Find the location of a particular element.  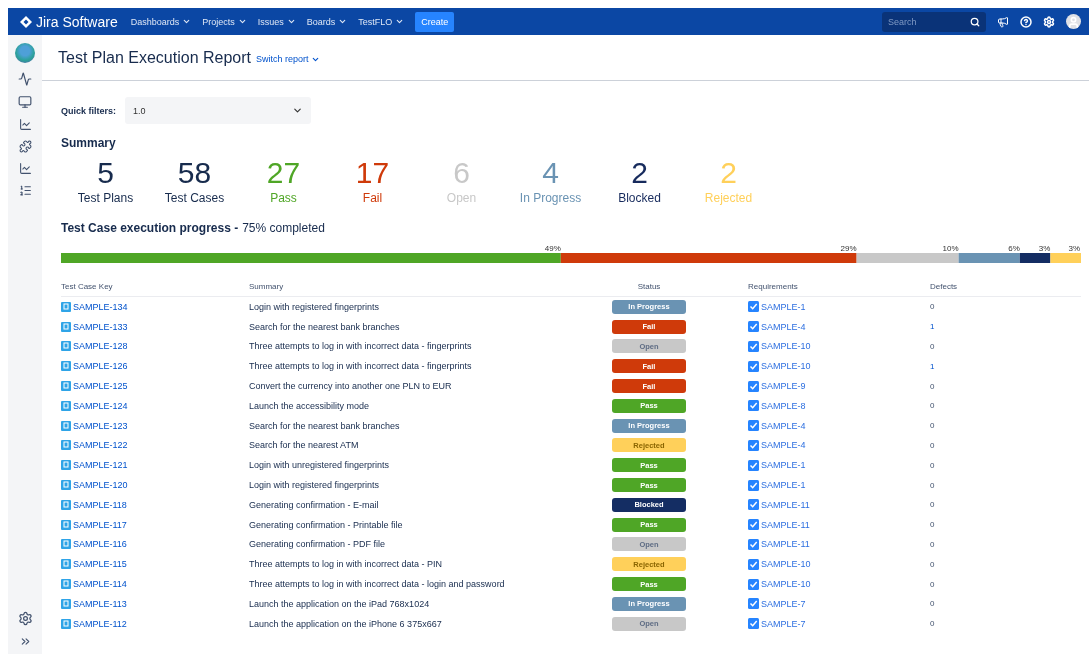

test-case-link: SAMPLE-126 is located at coordinates (94, 366).